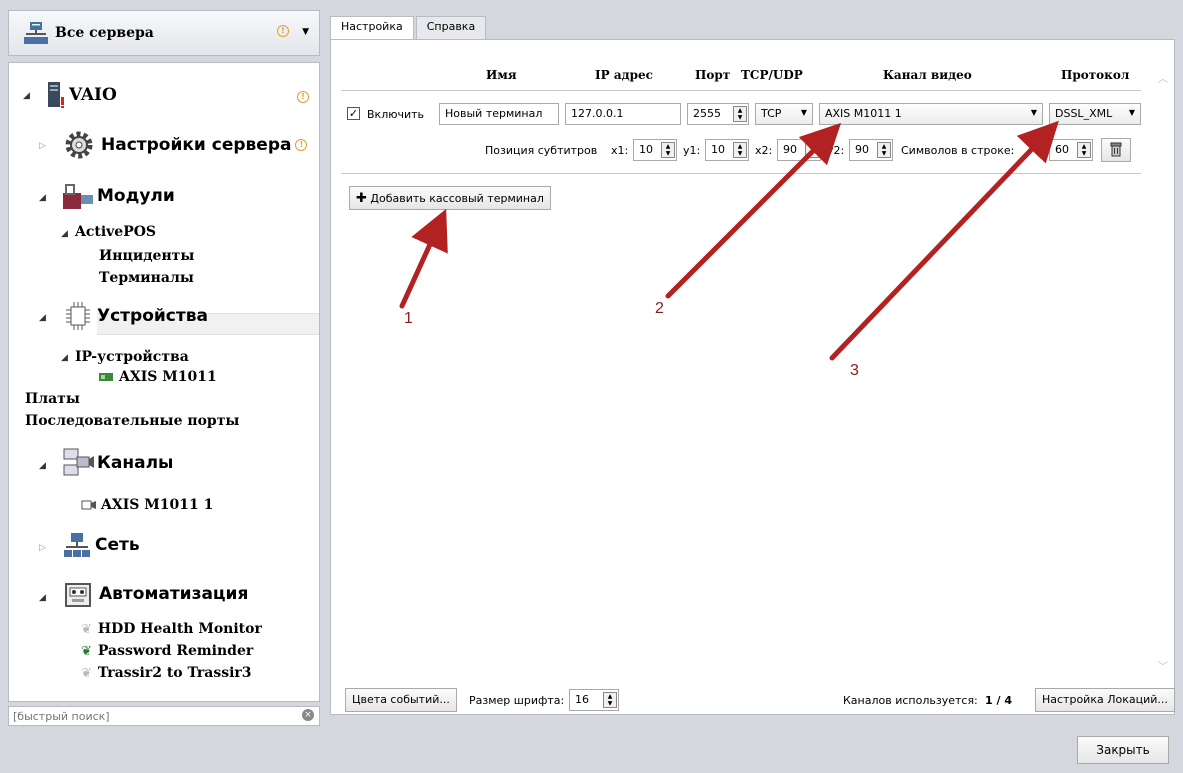 The height and width of the screenshot is (773, 1183). What do you see at coordinates (157, 505) in the screenshot?
I see `tree-label: AXIS M1011 1` at bounding box center [157, 505].